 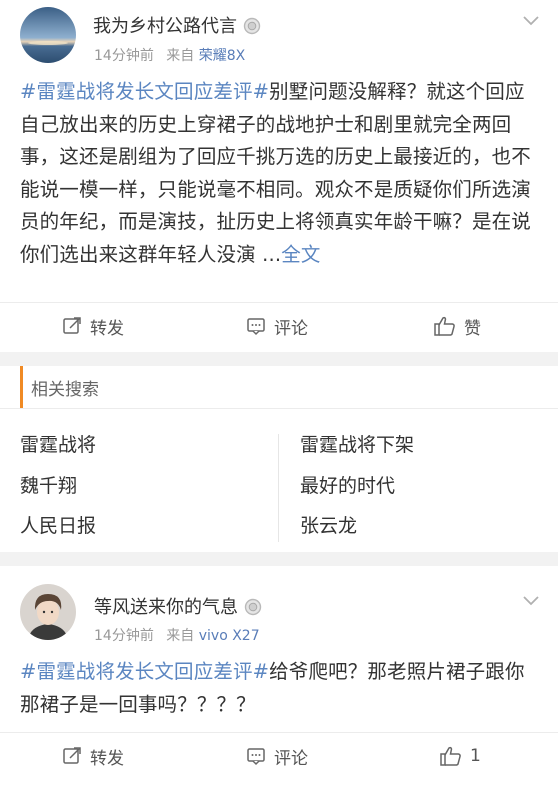 I want to click on like-count: 1, so click(x=475, y=756).